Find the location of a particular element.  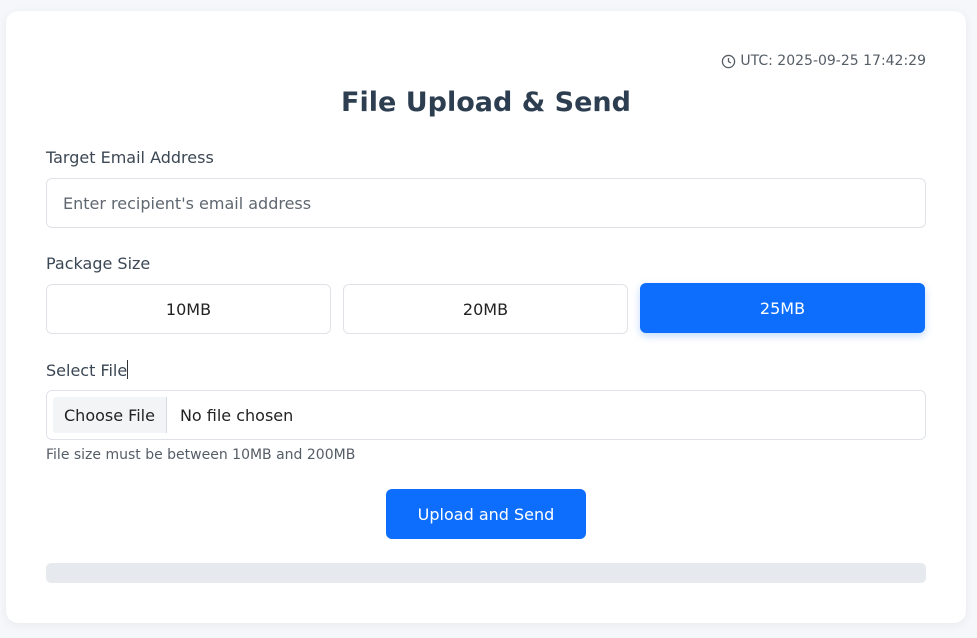

page-title: File Upload & Send is located at coordinates (486, 102).